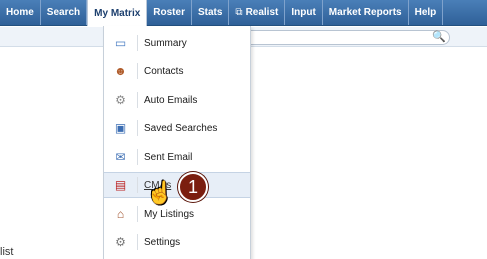 The height and width of the screenshot is (259, 487). Describe the element at coordinates (121, 214) in the screenshot. I see `my-listings-icon: ⌂` at that location.